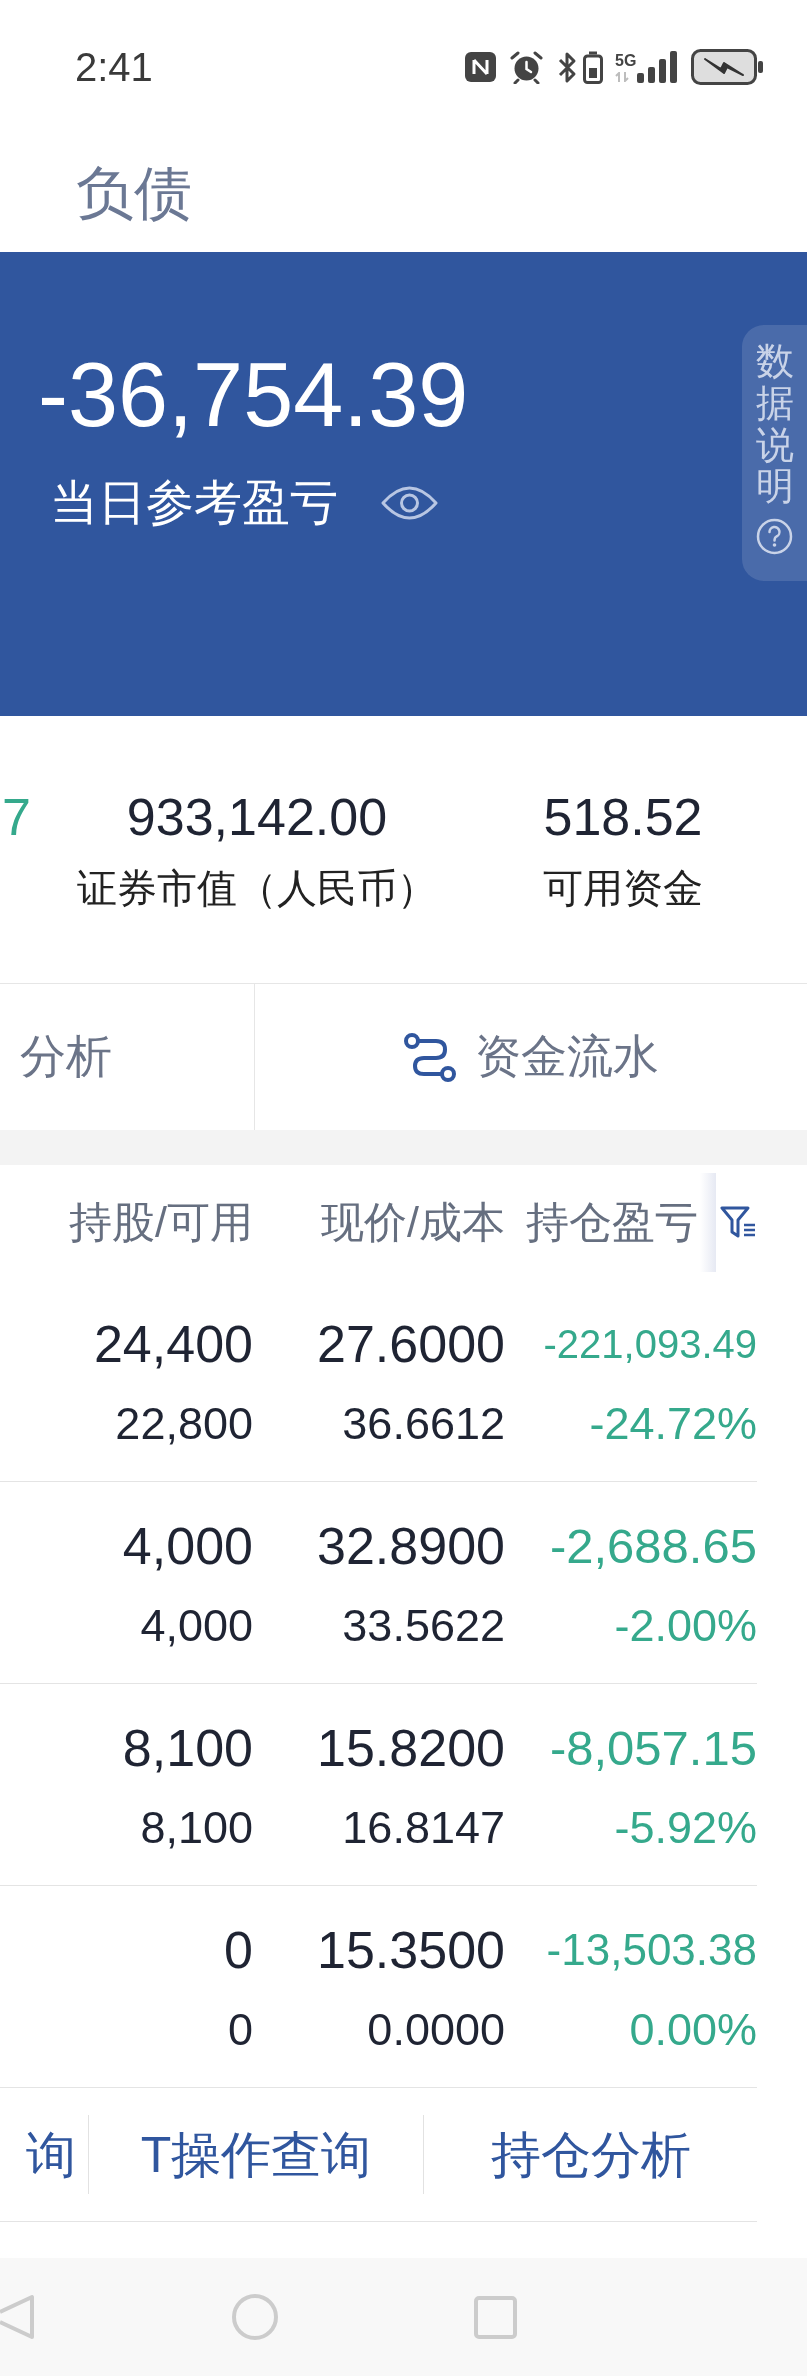  Describe the element at coordinates (612, 1222) in the screenshot. I see `column-header: 持仓盈亏` at that location.